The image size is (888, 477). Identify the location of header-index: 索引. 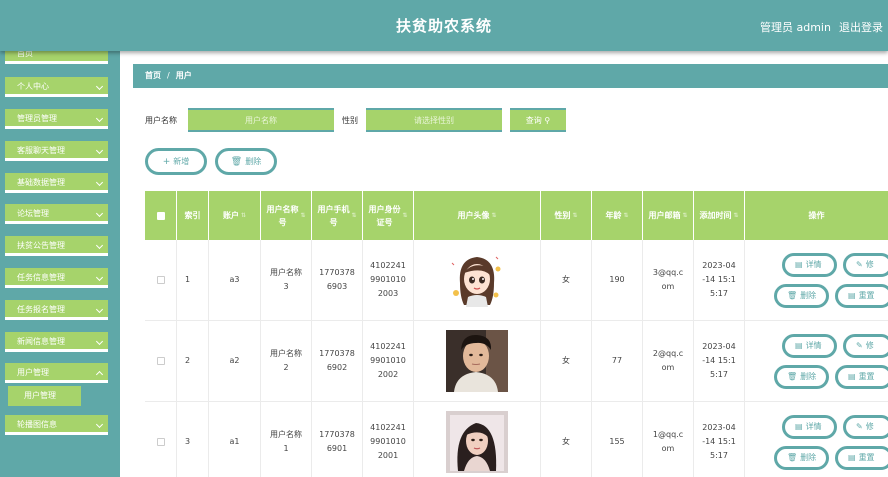
(193, 215).